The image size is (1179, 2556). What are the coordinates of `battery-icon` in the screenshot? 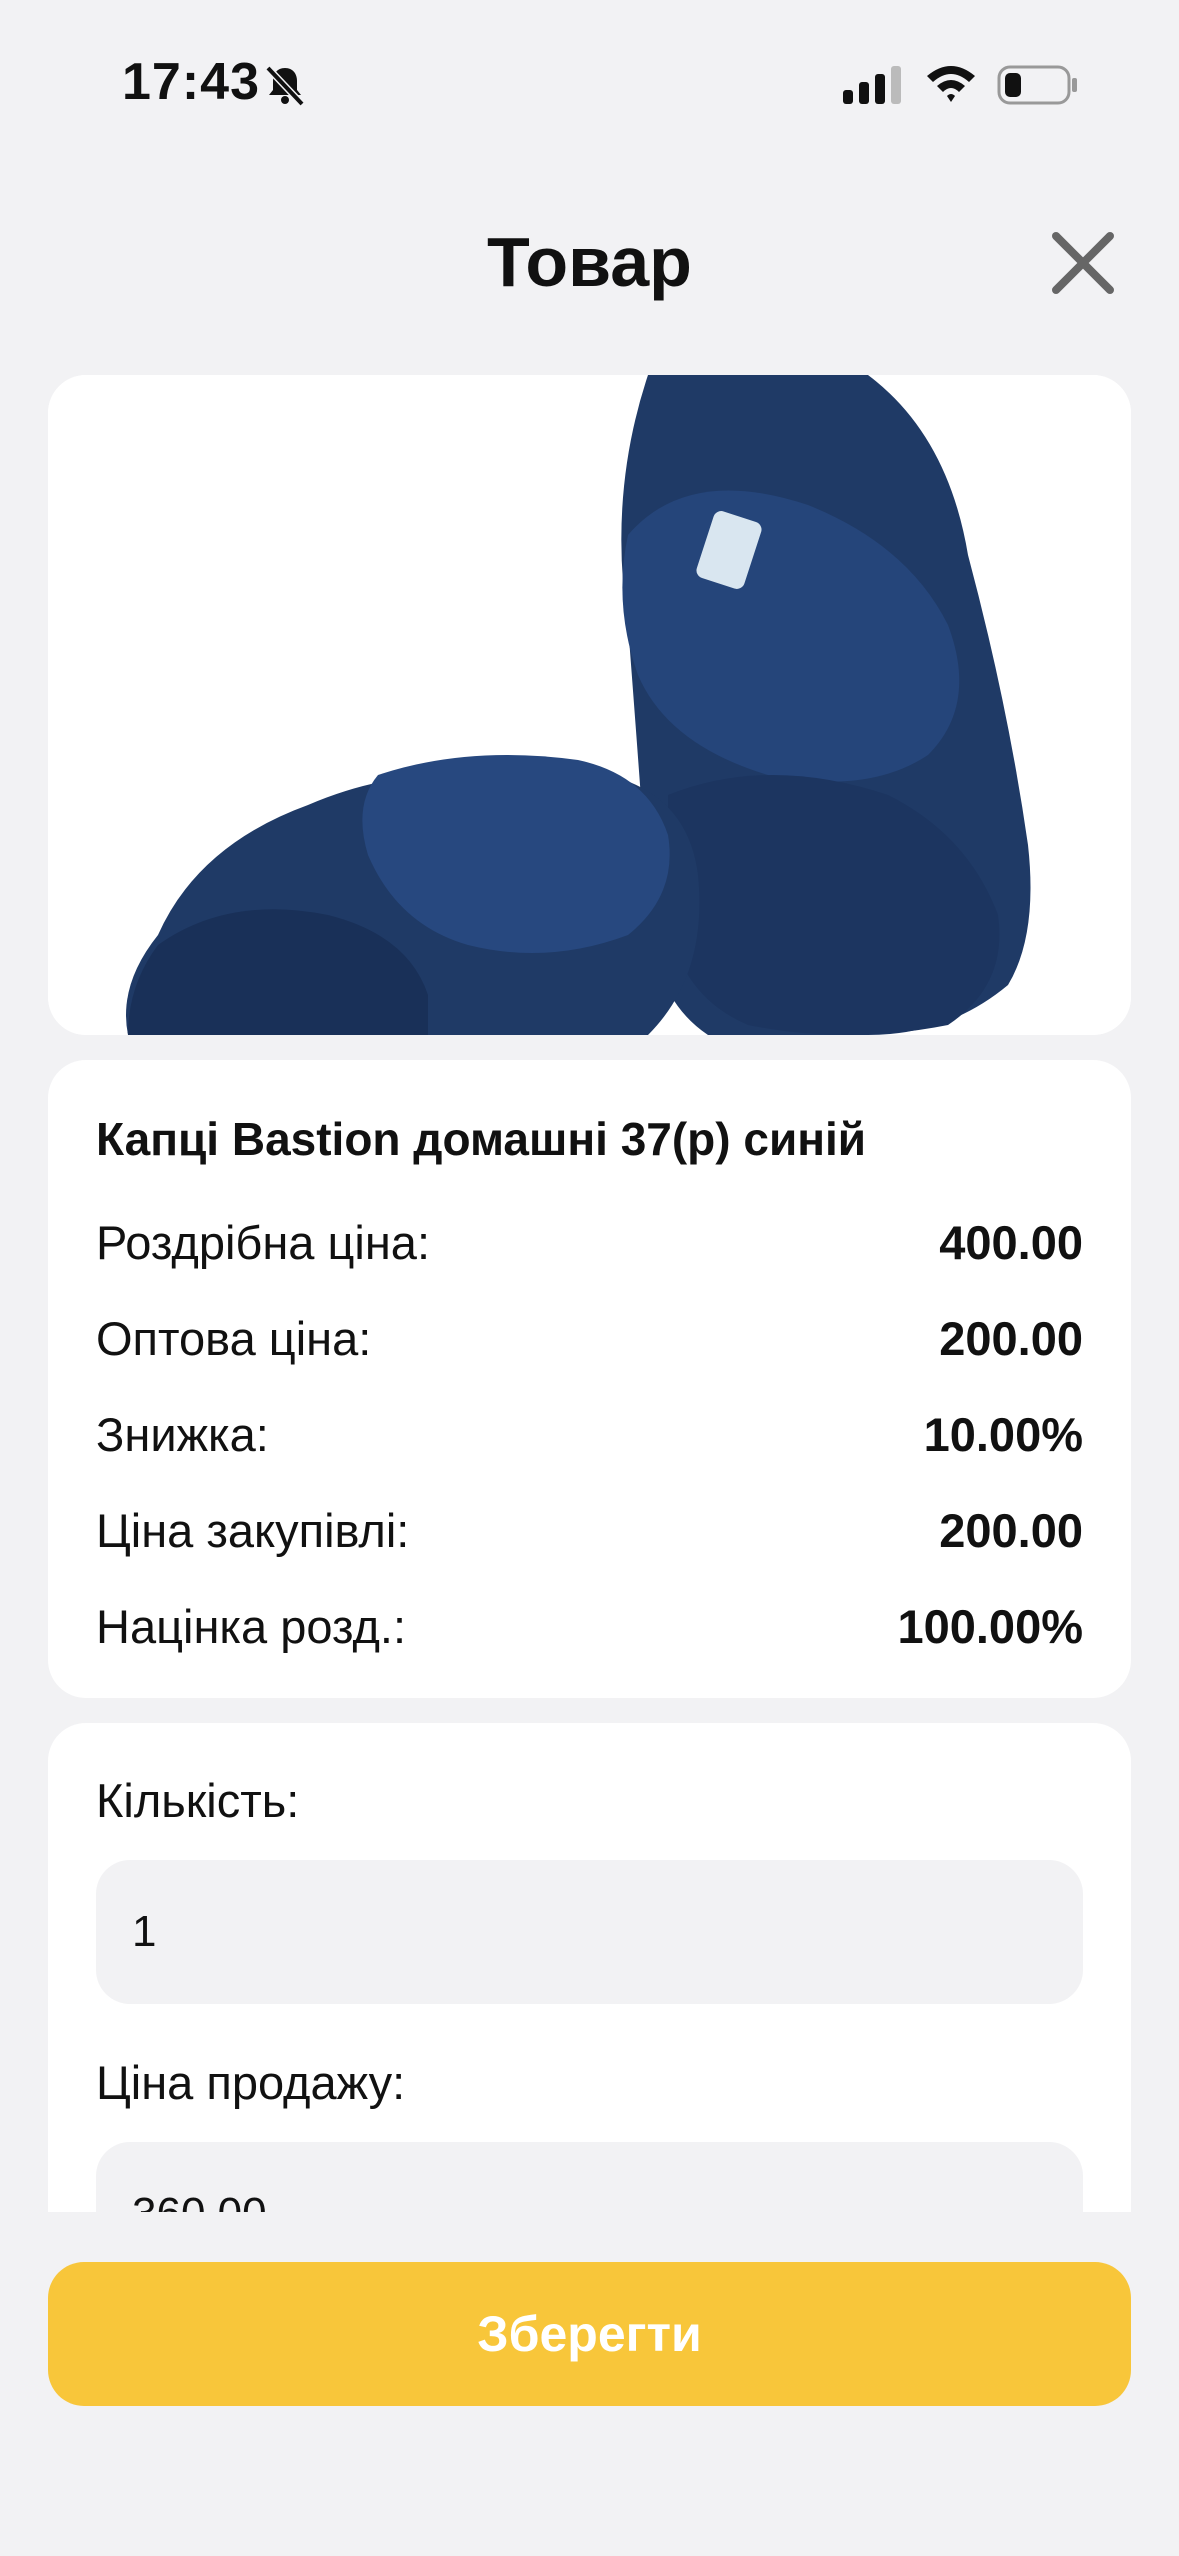 It's located at (1037, 85).